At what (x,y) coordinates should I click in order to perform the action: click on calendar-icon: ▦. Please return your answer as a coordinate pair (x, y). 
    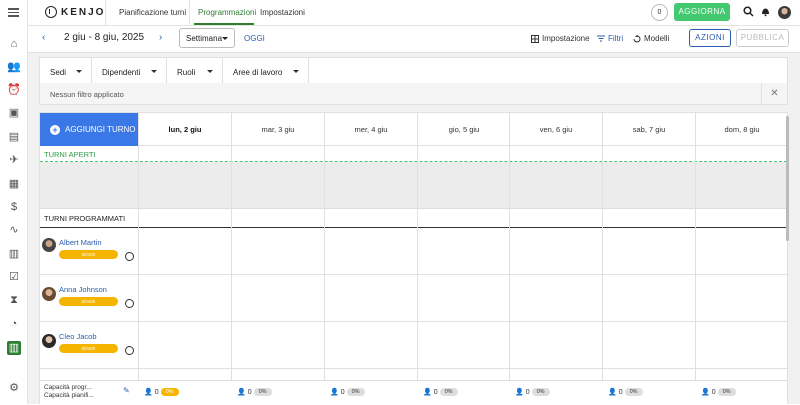
    Looking at the image, I should click on (14, 184).